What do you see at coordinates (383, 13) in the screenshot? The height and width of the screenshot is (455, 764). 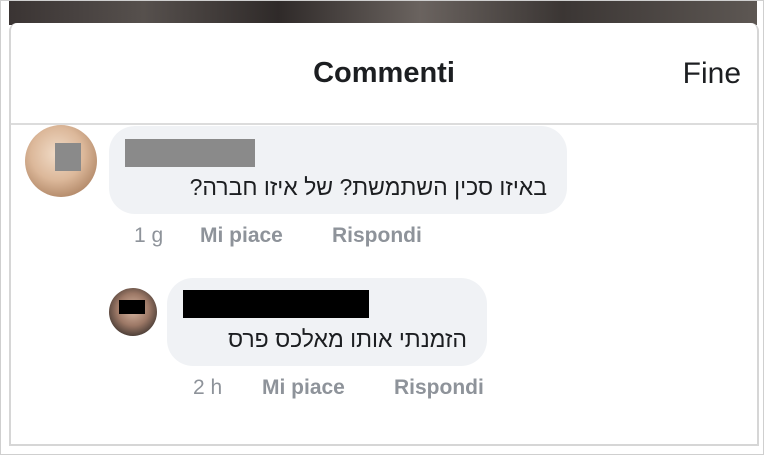 I see `background-photo` at bounding box center [383, 13].